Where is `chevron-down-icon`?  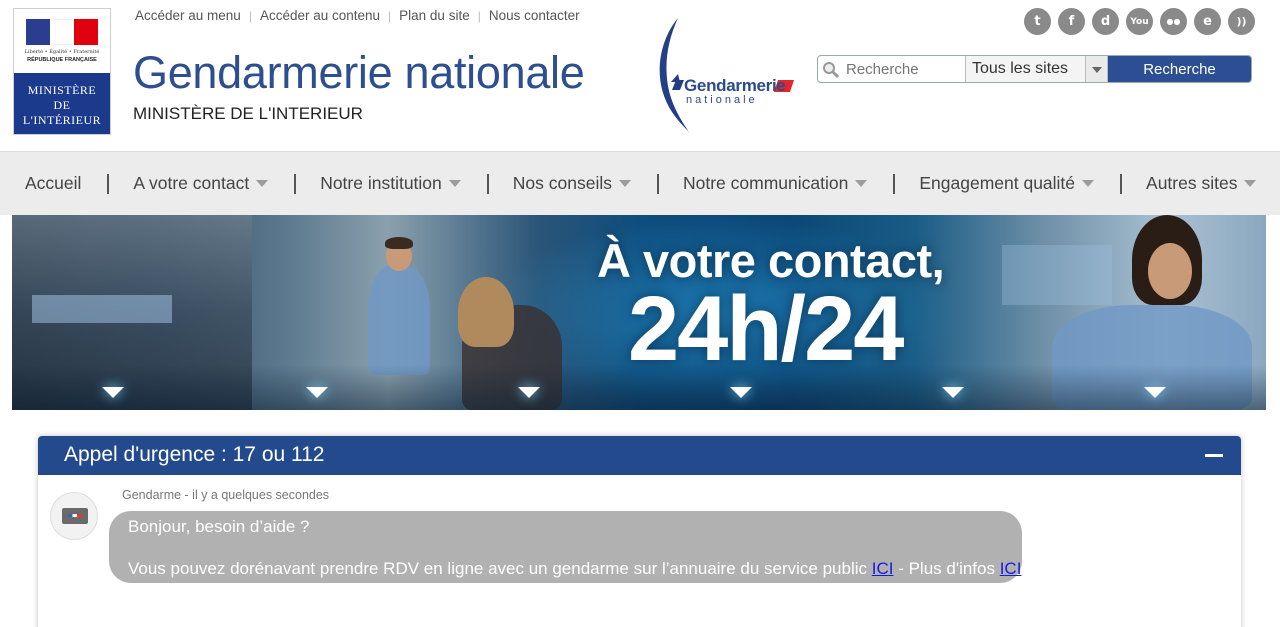
chevron-down-icon is located at coordinates (1096, 69).